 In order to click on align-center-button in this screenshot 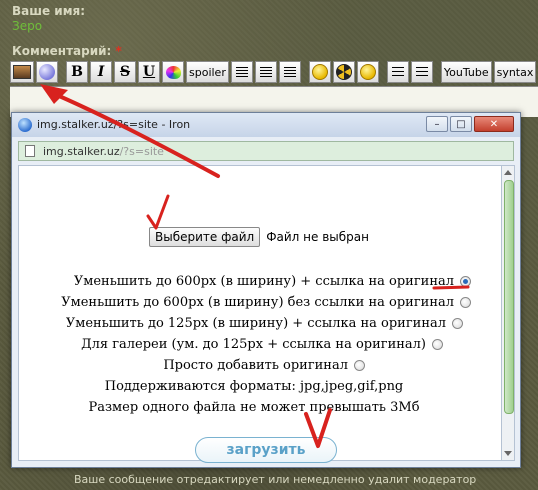, I will do `click(265, 72)`.